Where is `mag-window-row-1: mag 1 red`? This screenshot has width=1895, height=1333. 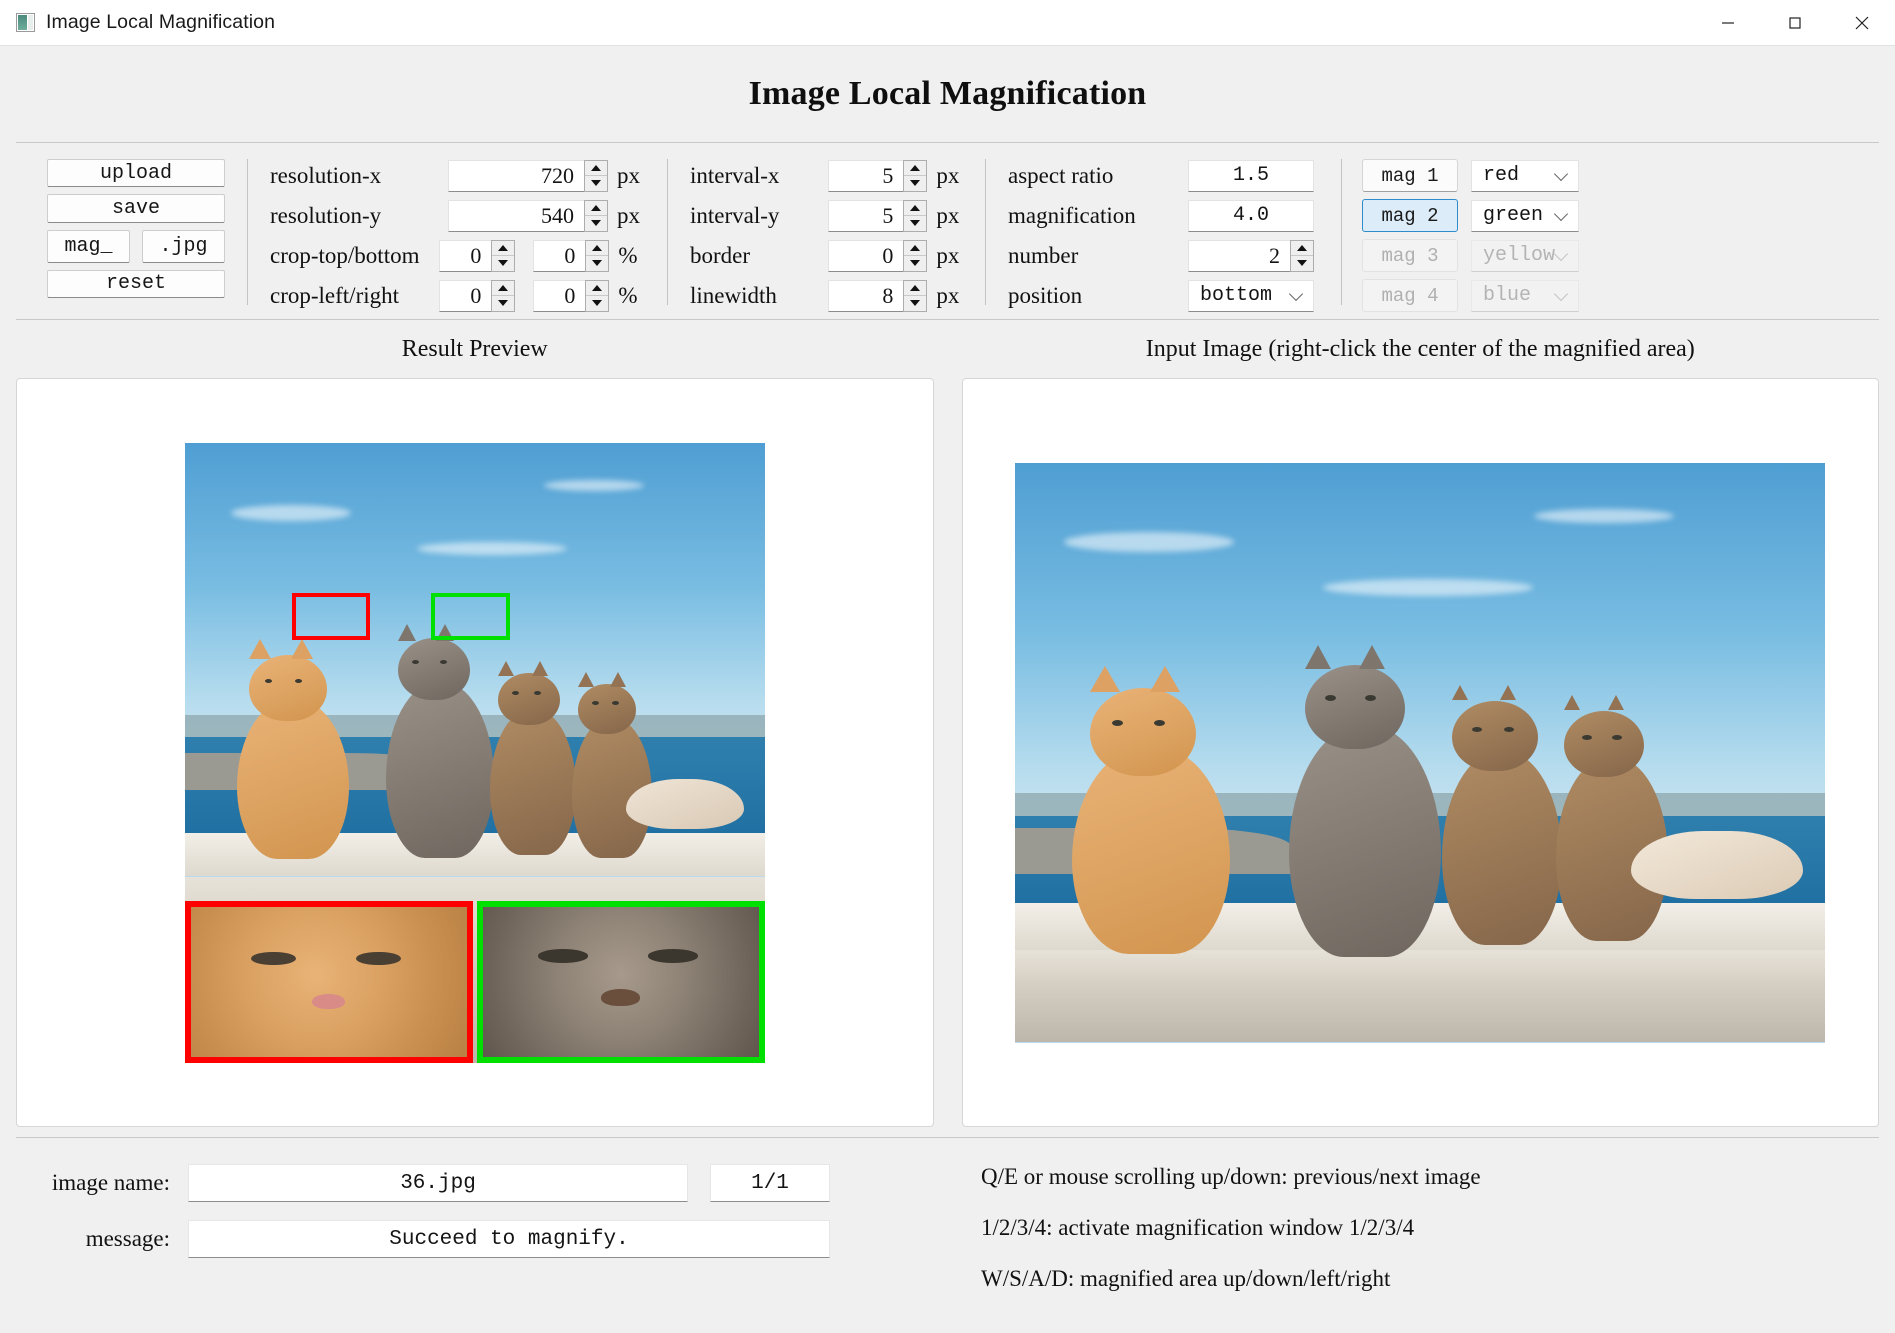
mag-window-row-1: mag 1 red is located at coordinates (1470, 175).